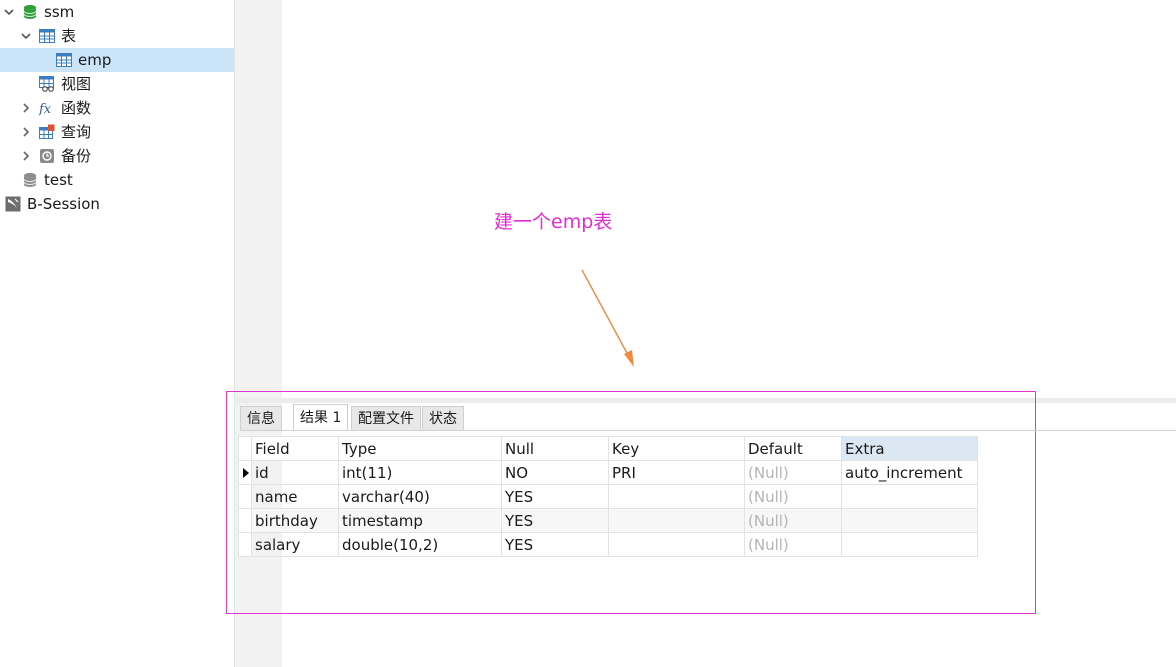 This screenshot has width=1176, height=667. What do you see at coordinates (47, 132) in the screenshot?
I see `query-icon` at bounding box center [47, 132].